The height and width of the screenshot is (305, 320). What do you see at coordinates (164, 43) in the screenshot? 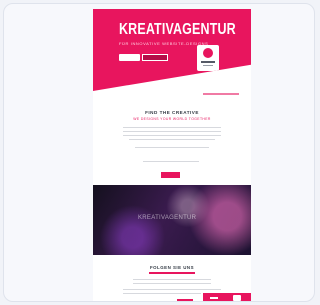
I see `hero-subtitle: FÜR INNOVATIVE WEBSITE-DESIGNS` at bounding box center [164, 43].